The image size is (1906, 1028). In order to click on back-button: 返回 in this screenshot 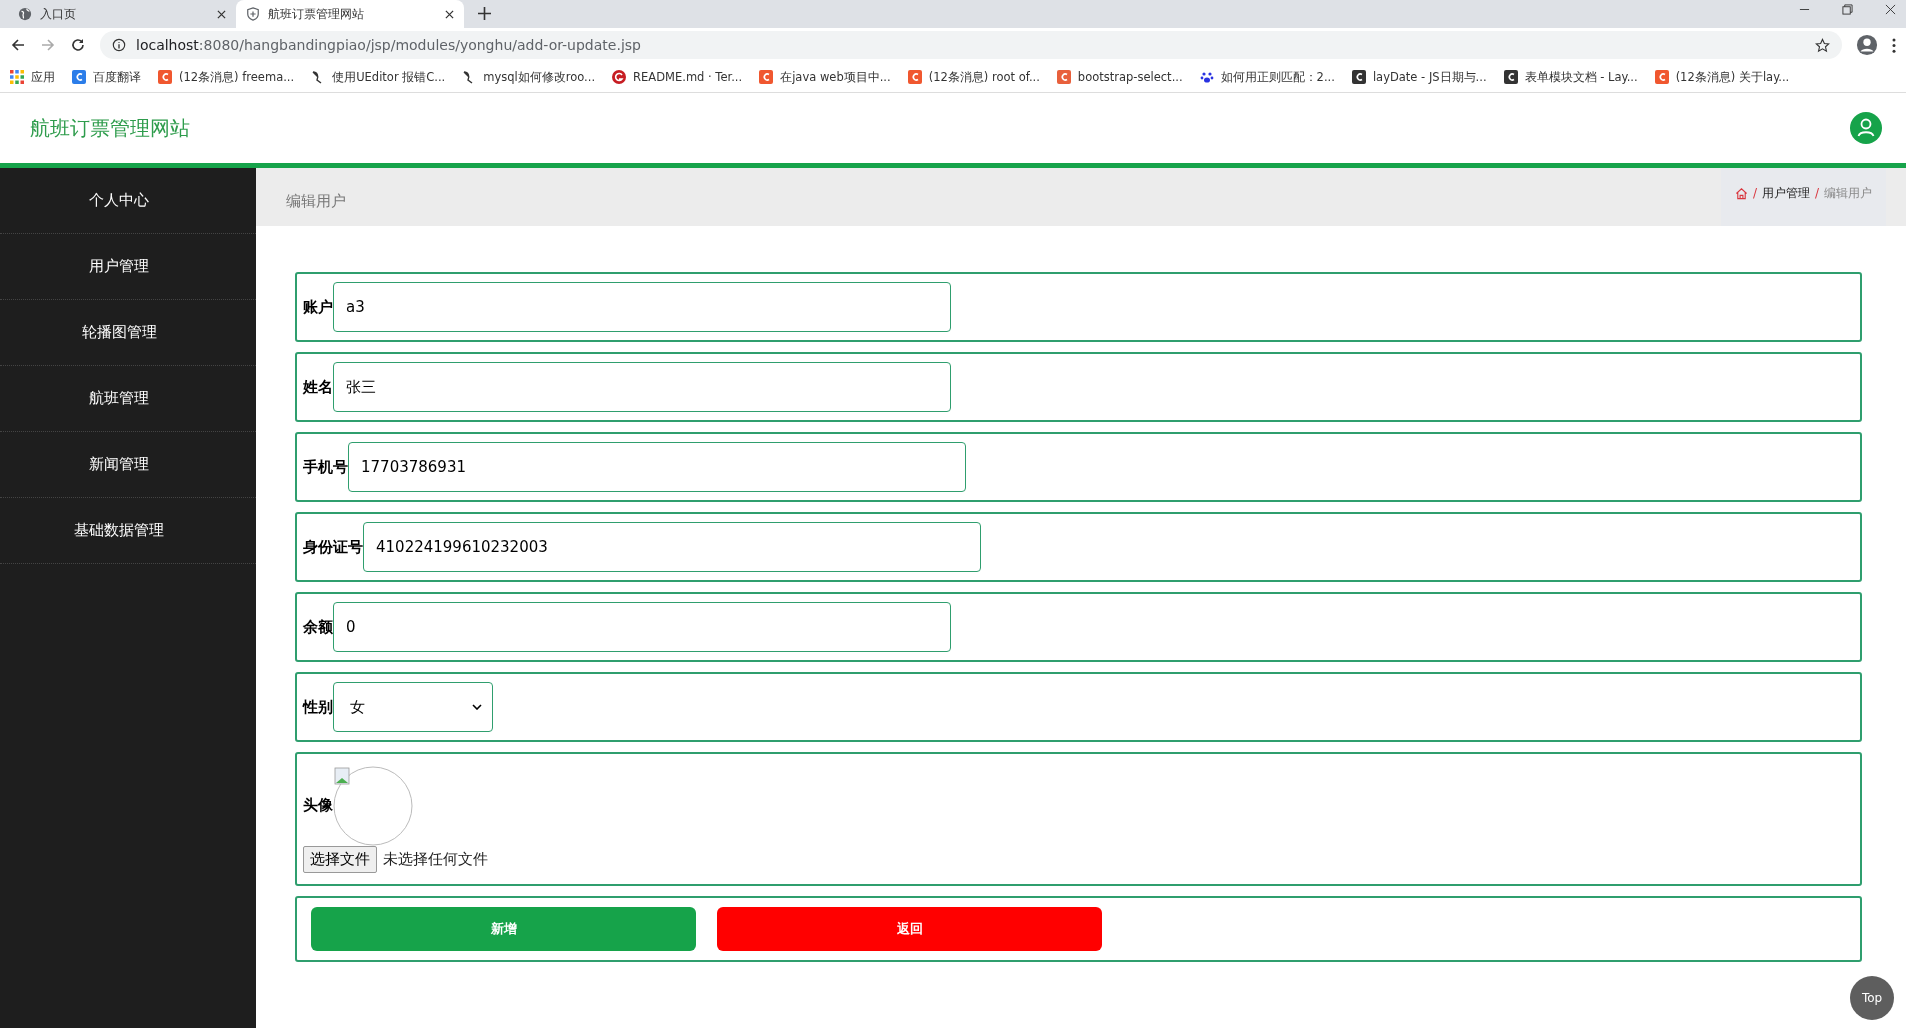, I will do `click(909, 929)`.